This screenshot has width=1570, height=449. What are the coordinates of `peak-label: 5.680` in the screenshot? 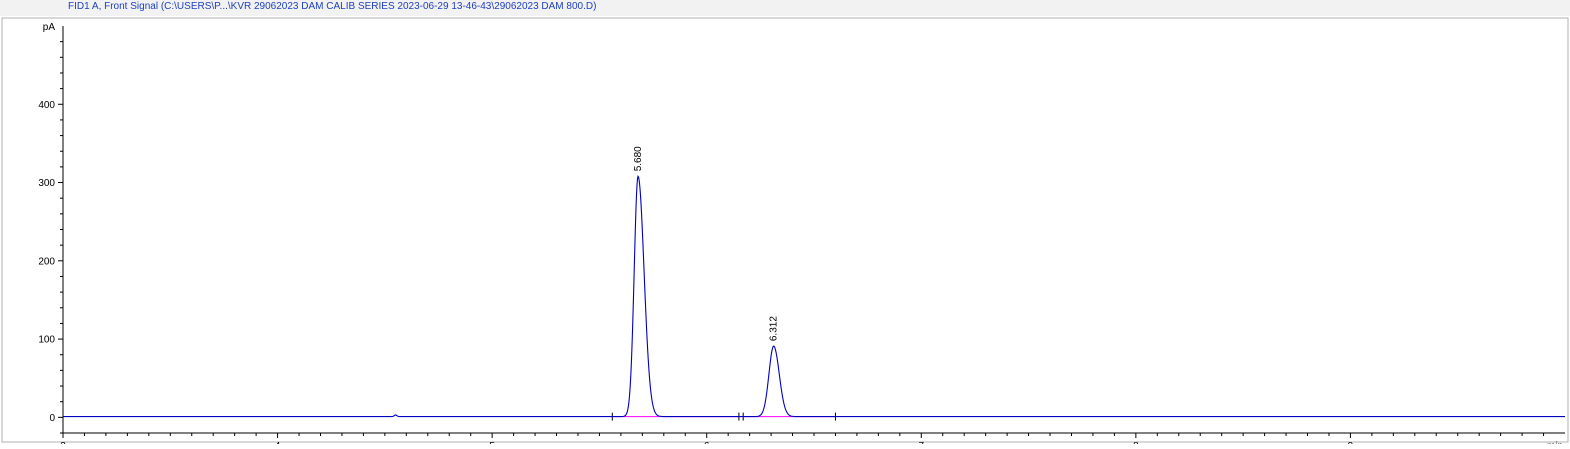 It's located at (638, 158).